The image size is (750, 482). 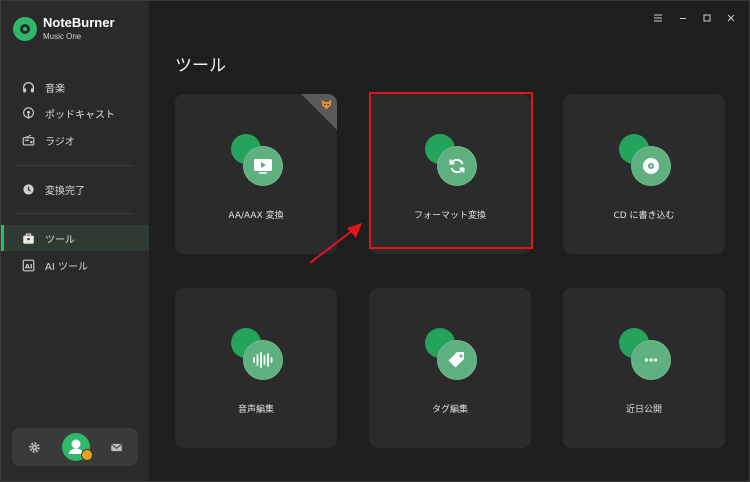 I want to click on fox-badge-icon, so click(x=326, y=104).